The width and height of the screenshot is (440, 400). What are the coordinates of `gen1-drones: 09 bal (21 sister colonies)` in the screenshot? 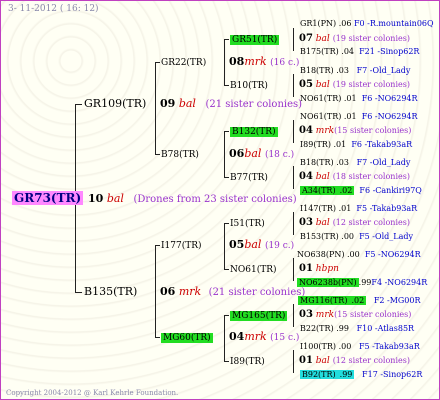 It's located at (231, 104).